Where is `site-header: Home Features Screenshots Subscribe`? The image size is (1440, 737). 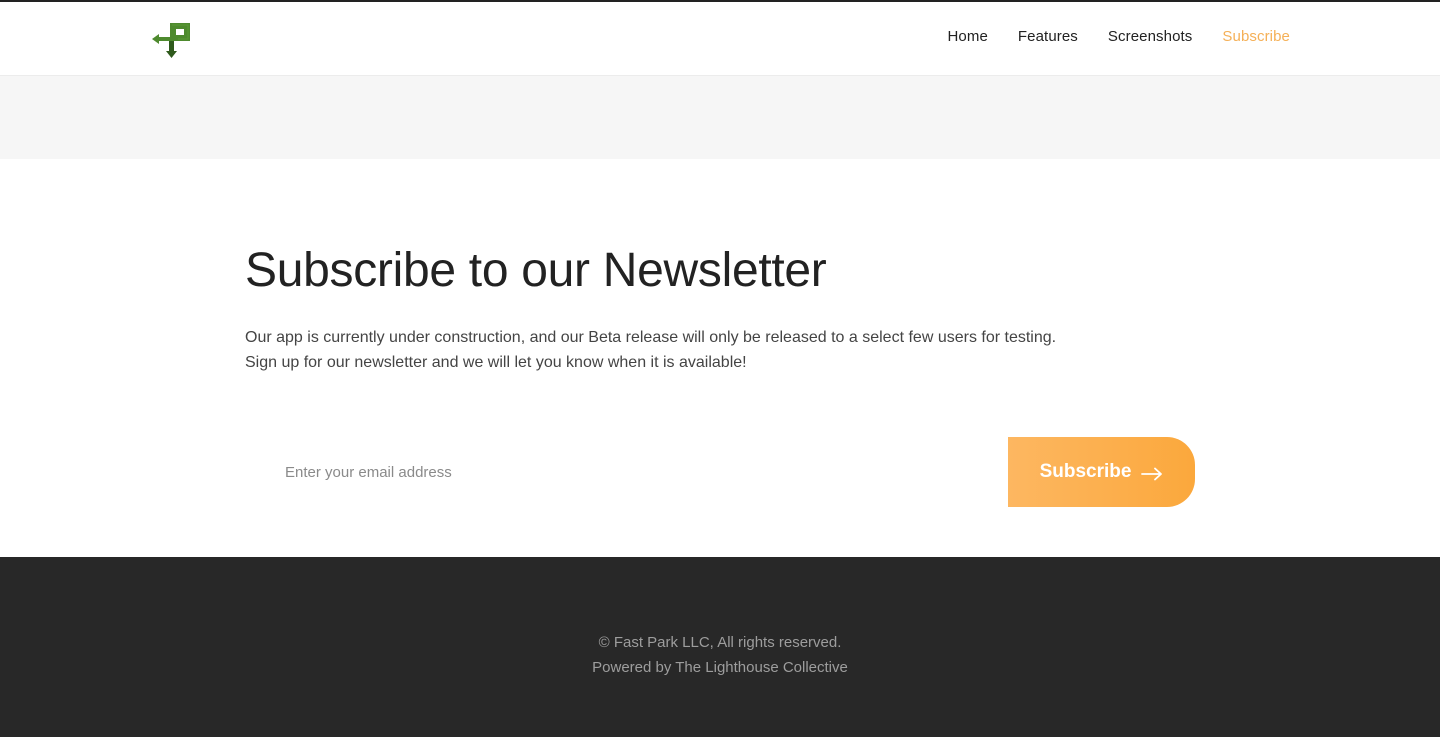 site-header: Home Features Screenshots Subscribe is located at coordinates (720, 38).